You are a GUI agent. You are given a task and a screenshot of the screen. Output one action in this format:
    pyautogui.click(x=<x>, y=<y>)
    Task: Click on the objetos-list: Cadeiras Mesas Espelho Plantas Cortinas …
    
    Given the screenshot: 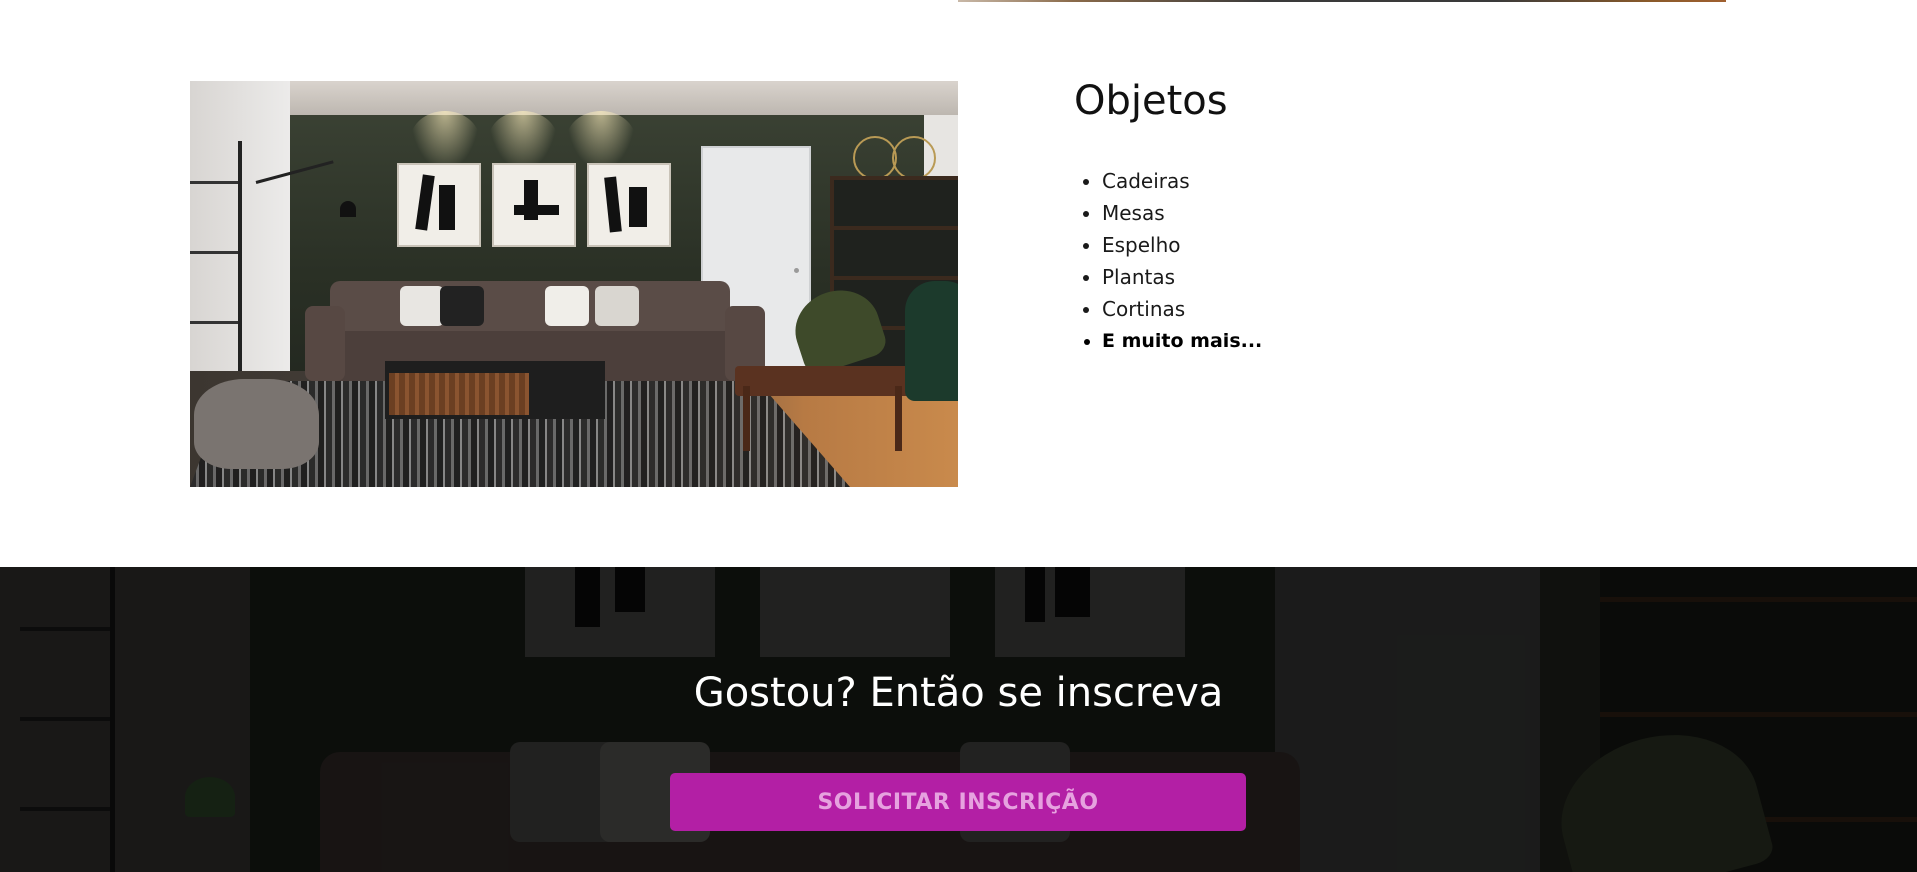 What is the action you would take?
    pyautogui.click(x=1168, y=261)
    